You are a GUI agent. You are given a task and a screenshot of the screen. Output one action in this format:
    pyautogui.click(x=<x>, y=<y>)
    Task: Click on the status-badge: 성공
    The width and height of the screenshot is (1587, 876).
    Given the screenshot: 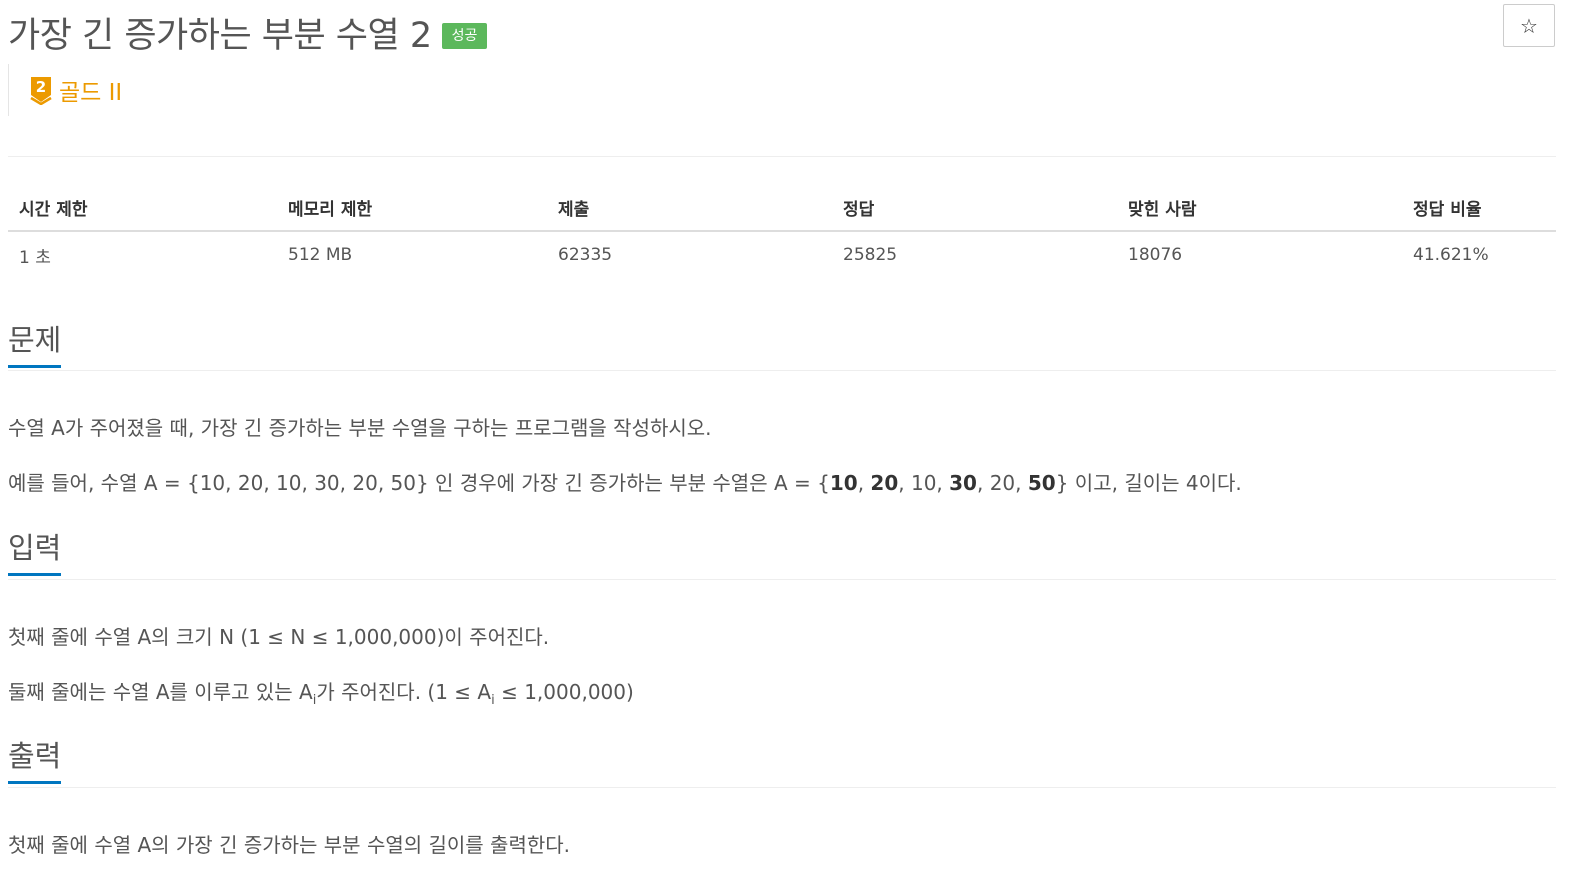 What is the action you would take?
    pyautogui.click(x=464, y=36)
    